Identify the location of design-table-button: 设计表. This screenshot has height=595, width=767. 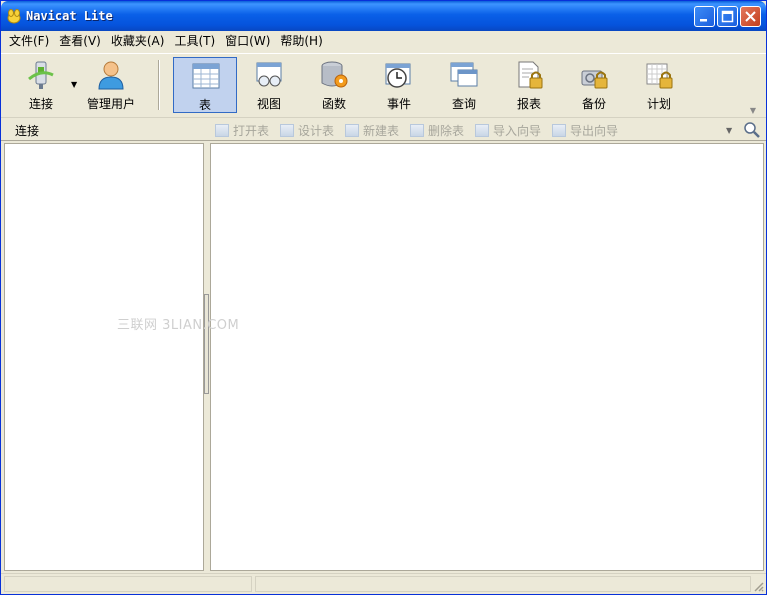
(307, 130).